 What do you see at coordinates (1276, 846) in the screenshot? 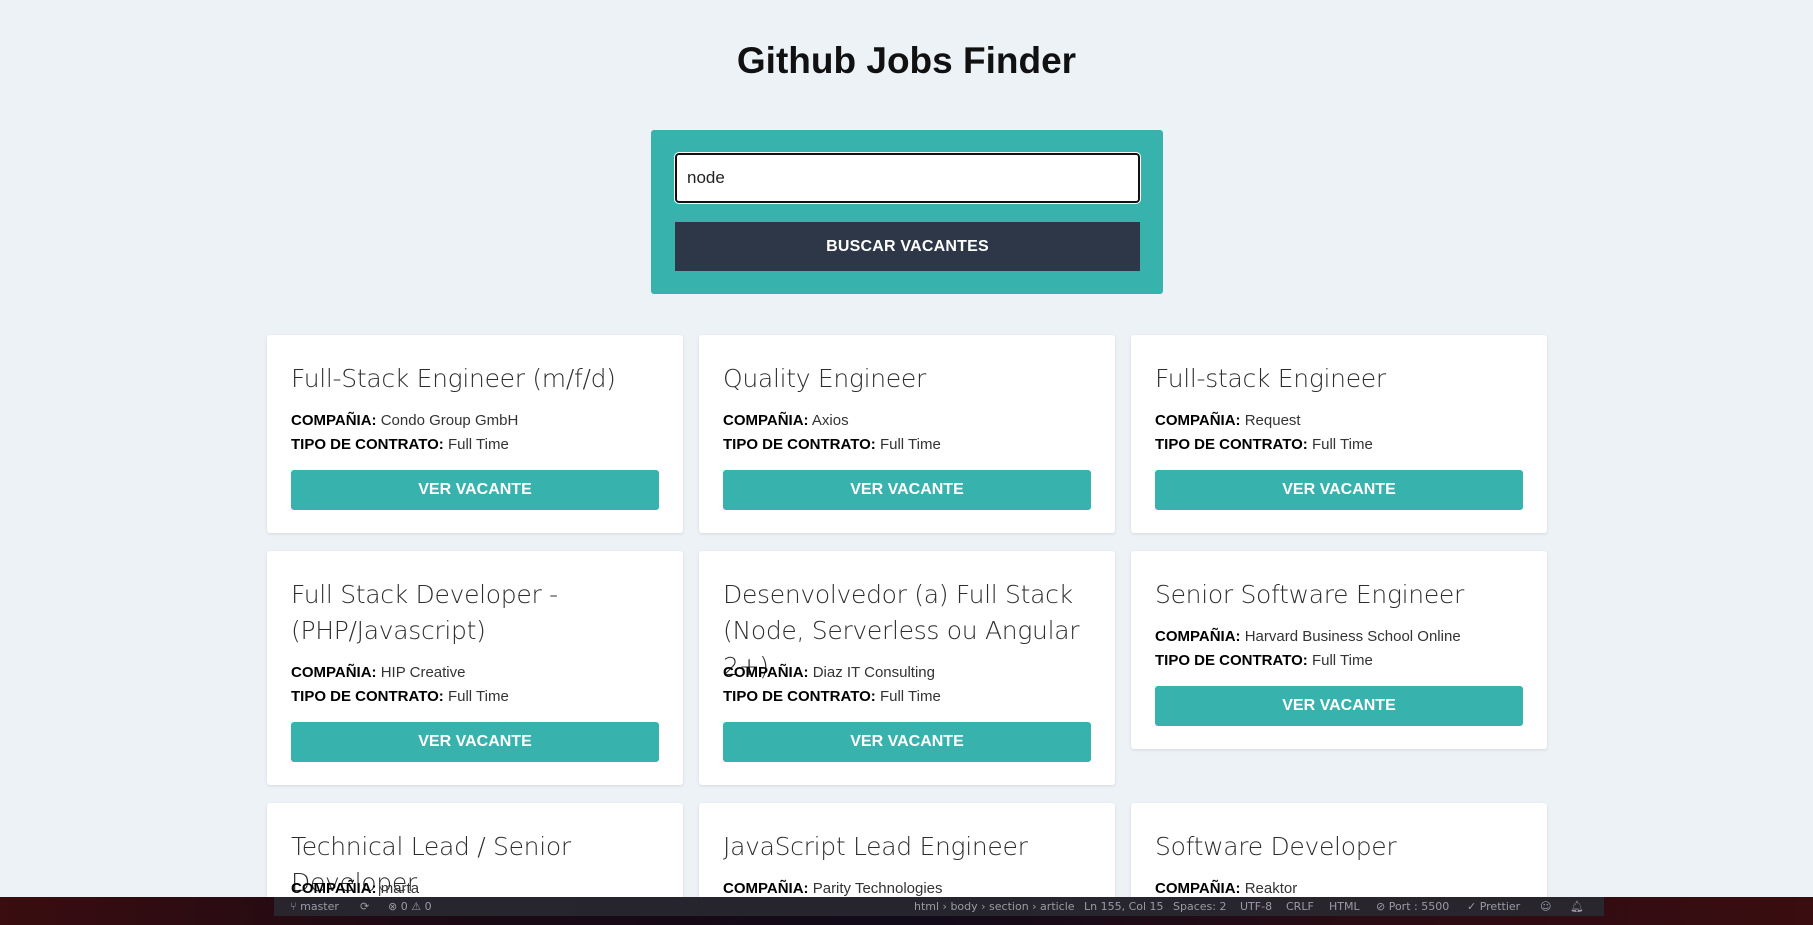
I see `job-title: Software Developer` at bounding box center [1276, 846].